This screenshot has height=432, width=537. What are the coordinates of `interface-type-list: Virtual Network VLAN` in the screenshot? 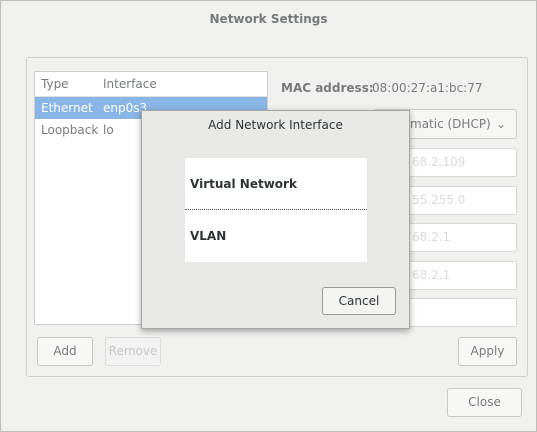 It's located at (276, 210).